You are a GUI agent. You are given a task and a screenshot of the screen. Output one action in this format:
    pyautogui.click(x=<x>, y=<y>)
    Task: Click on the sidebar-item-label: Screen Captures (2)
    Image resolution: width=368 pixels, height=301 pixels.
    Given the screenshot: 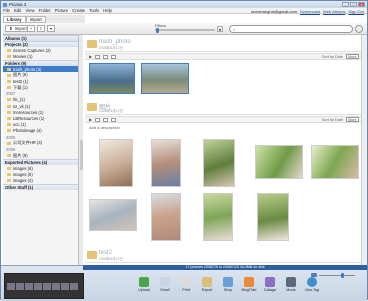 What is the action you would take?
    pyautogui.click(x=32, y=50)
    